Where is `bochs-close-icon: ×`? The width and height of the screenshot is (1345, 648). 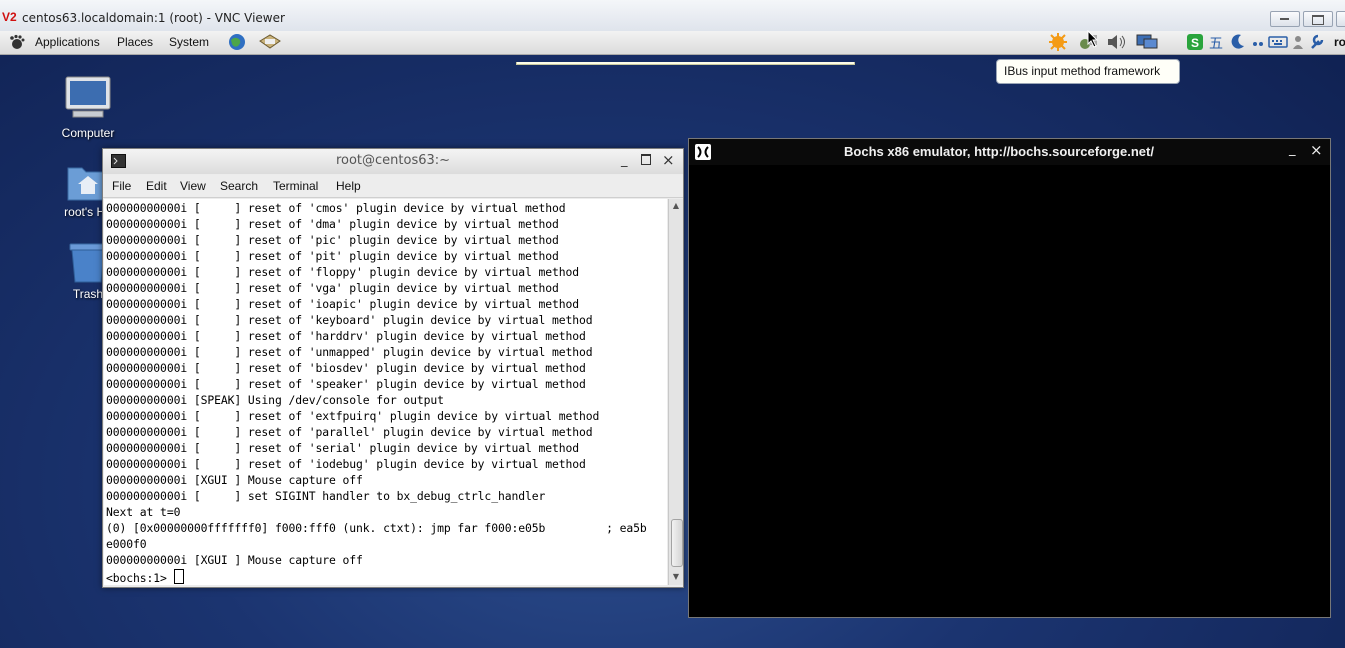 bochs-close-icon: × is located at coordinates (1316, 150).